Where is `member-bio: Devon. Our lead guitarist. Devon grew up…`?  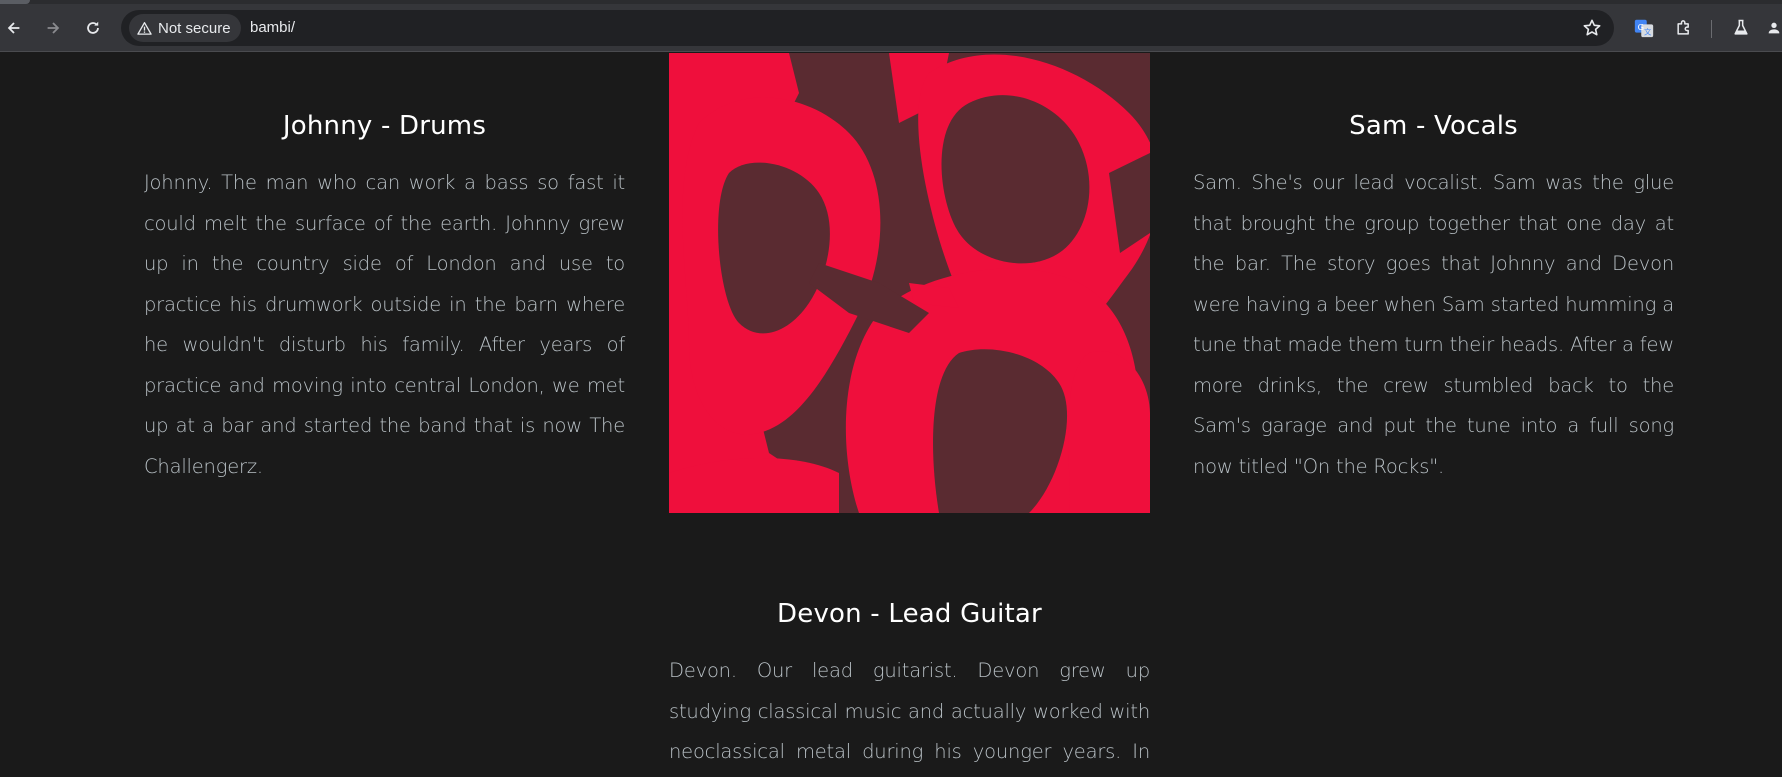 member-bio: Devon. Our lead guitarist. Devon grew up… is located at coordinates (909, 711).